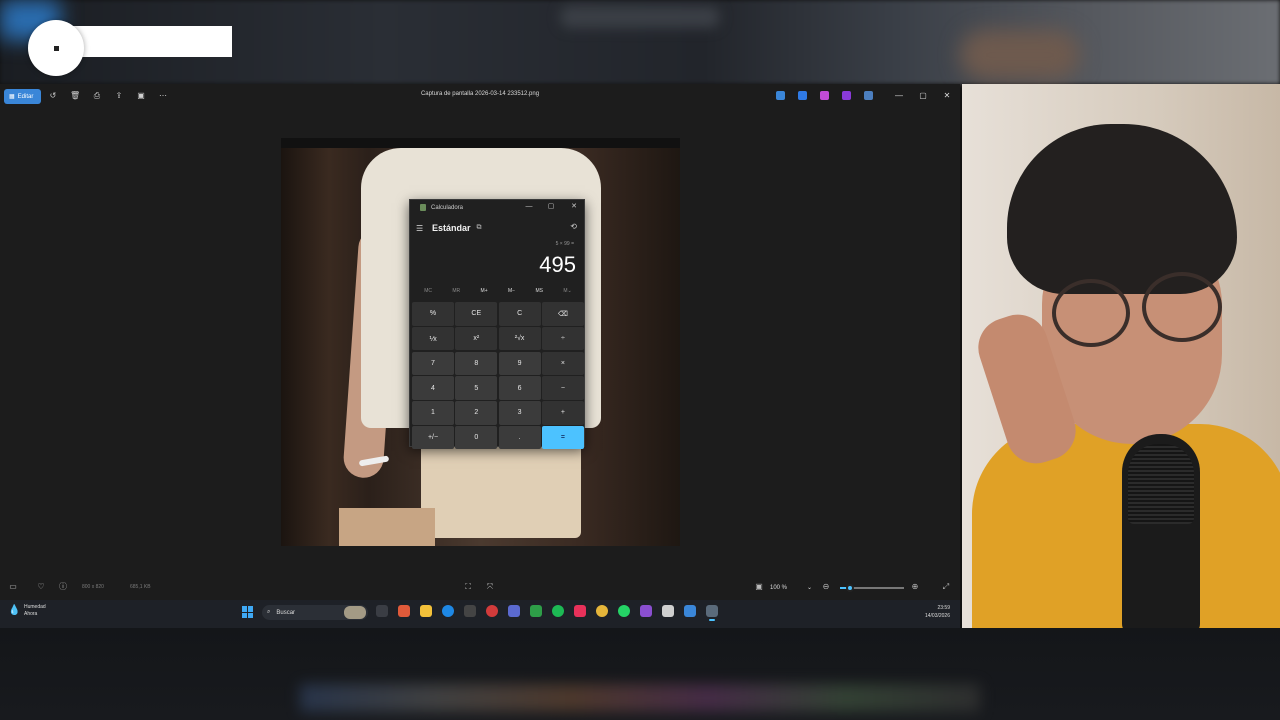 This screenshot has width=1280, height=720. Describe the element at coordinates (22, 96) in the screenshot. I see `edit-button: ▦ Editar` at that location.